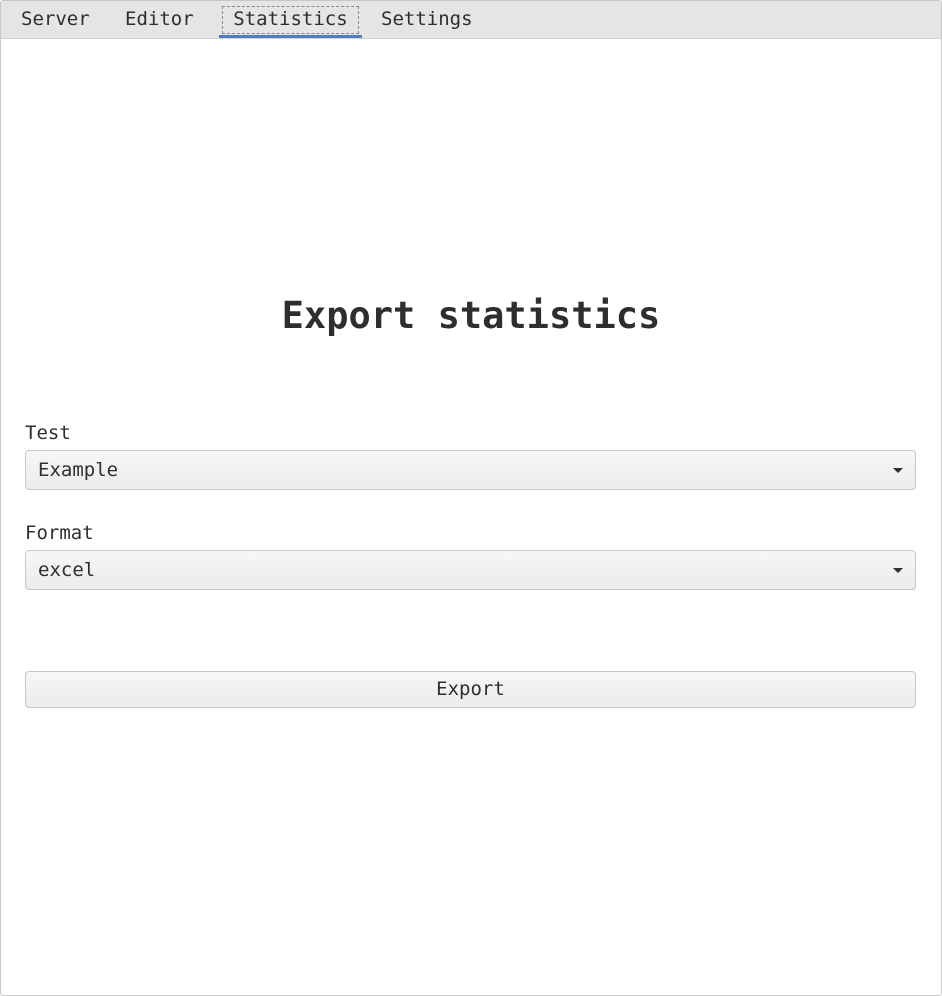 The width and height of the screenshot is (942, 996). I want to click on format-dropdown: excel, so click(470, 570).